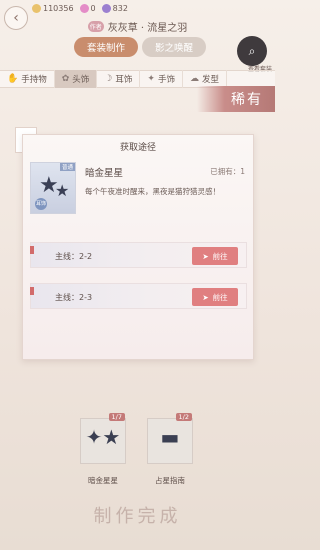 This screenshot has width=320, height=550. What do you see at coordinates (166, 80) in the screenshot?
I see `category-label: 手饰` at bounding box center [166, 80].